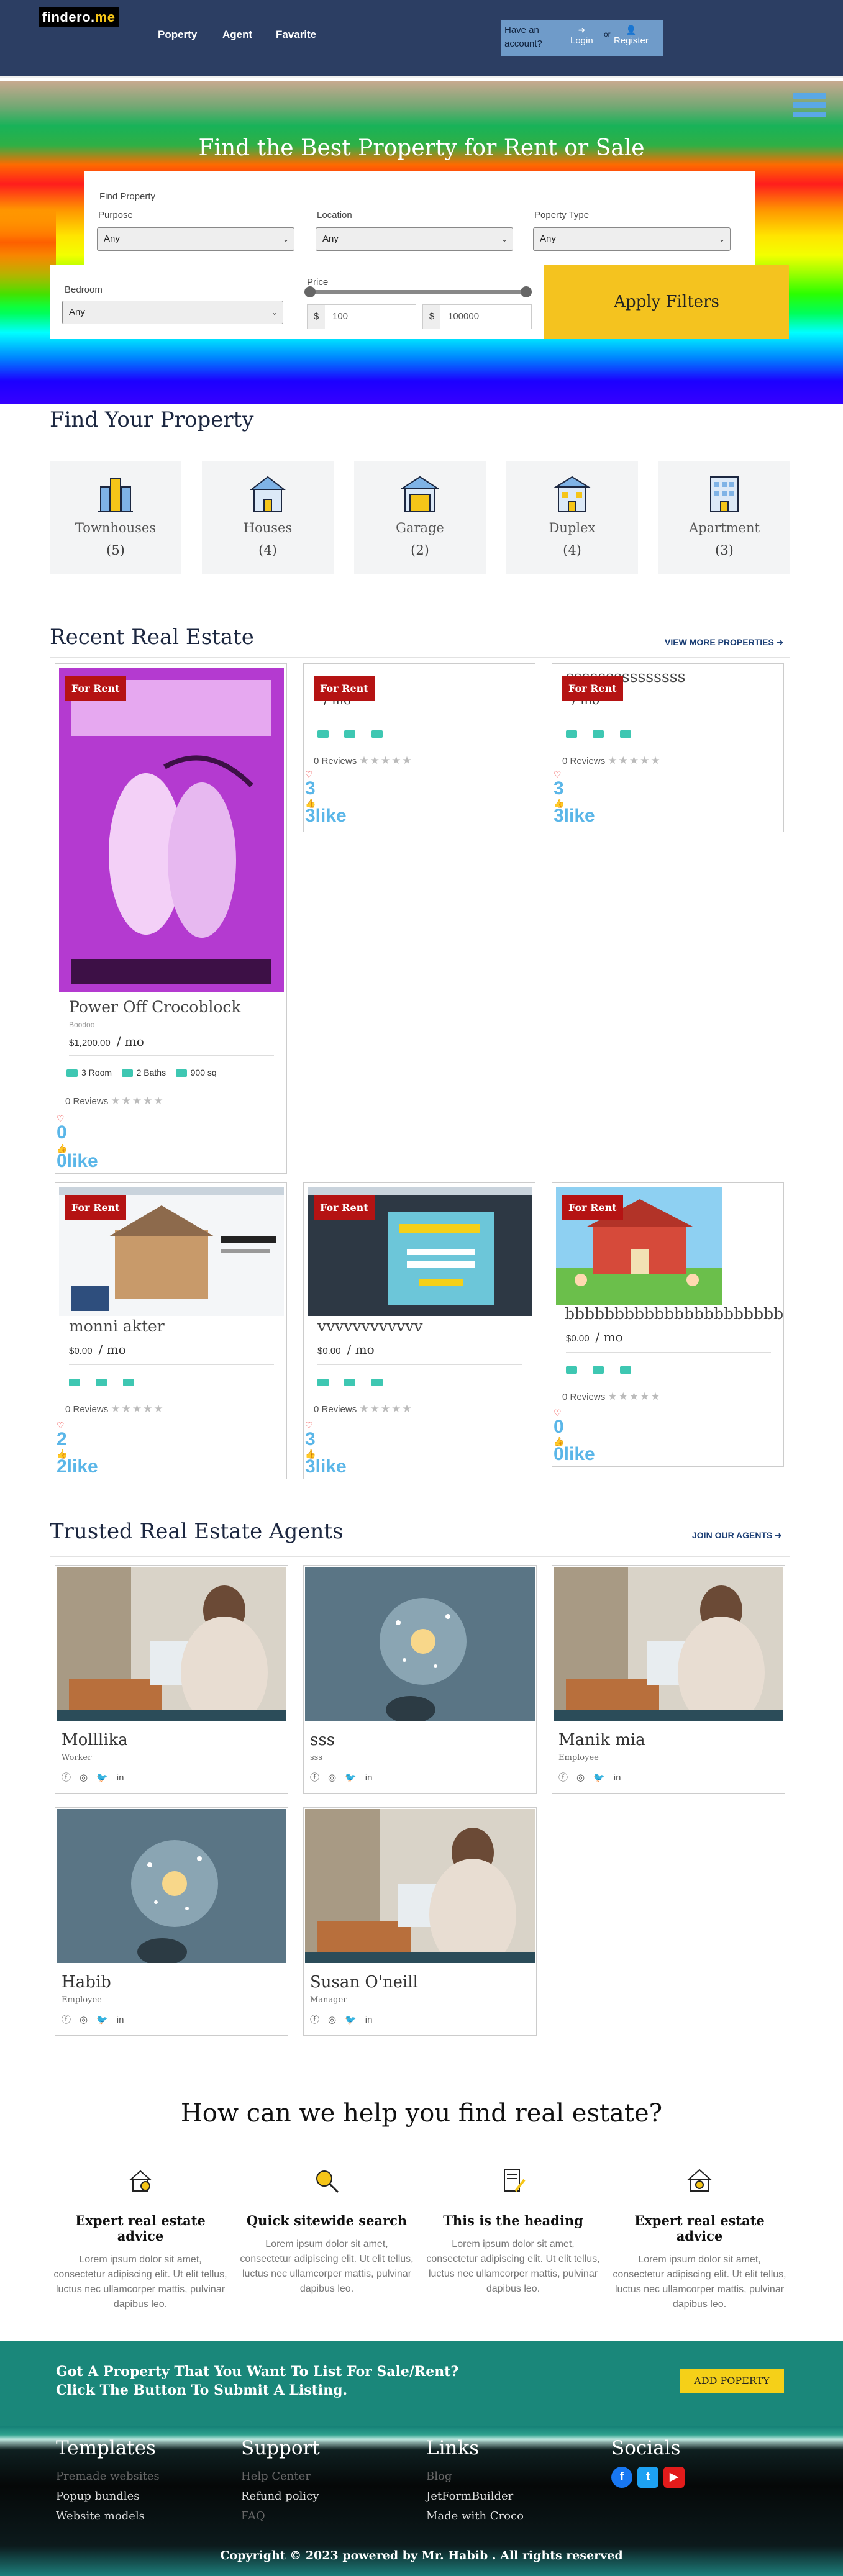 This screenshot has width=843, height=2576. Describe the element at coordinates (632, 239) in the screenshot. I see `property-type-select: Any ⌄` at that location.